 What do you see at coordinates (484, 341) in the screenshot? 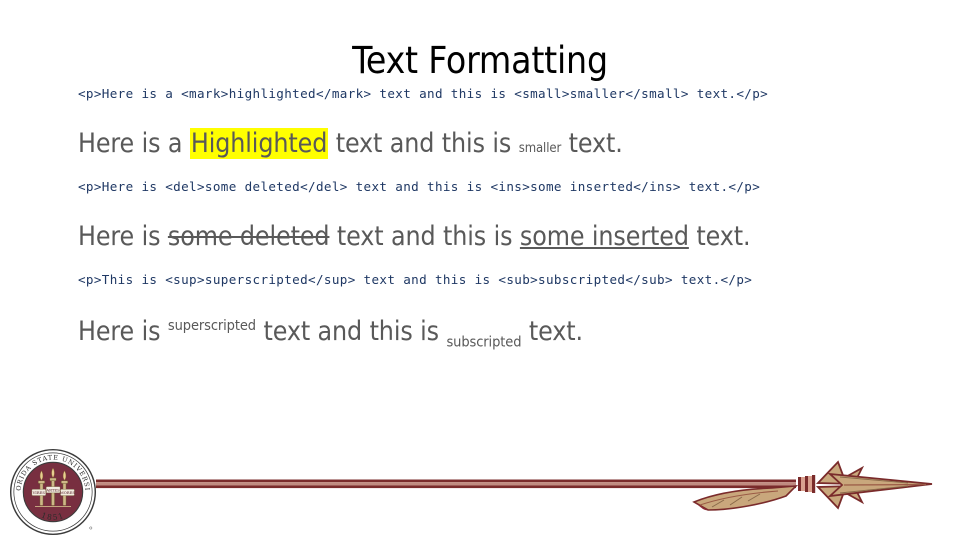
I see `subscript-text: subscripted` at bounding box center [484, 341].